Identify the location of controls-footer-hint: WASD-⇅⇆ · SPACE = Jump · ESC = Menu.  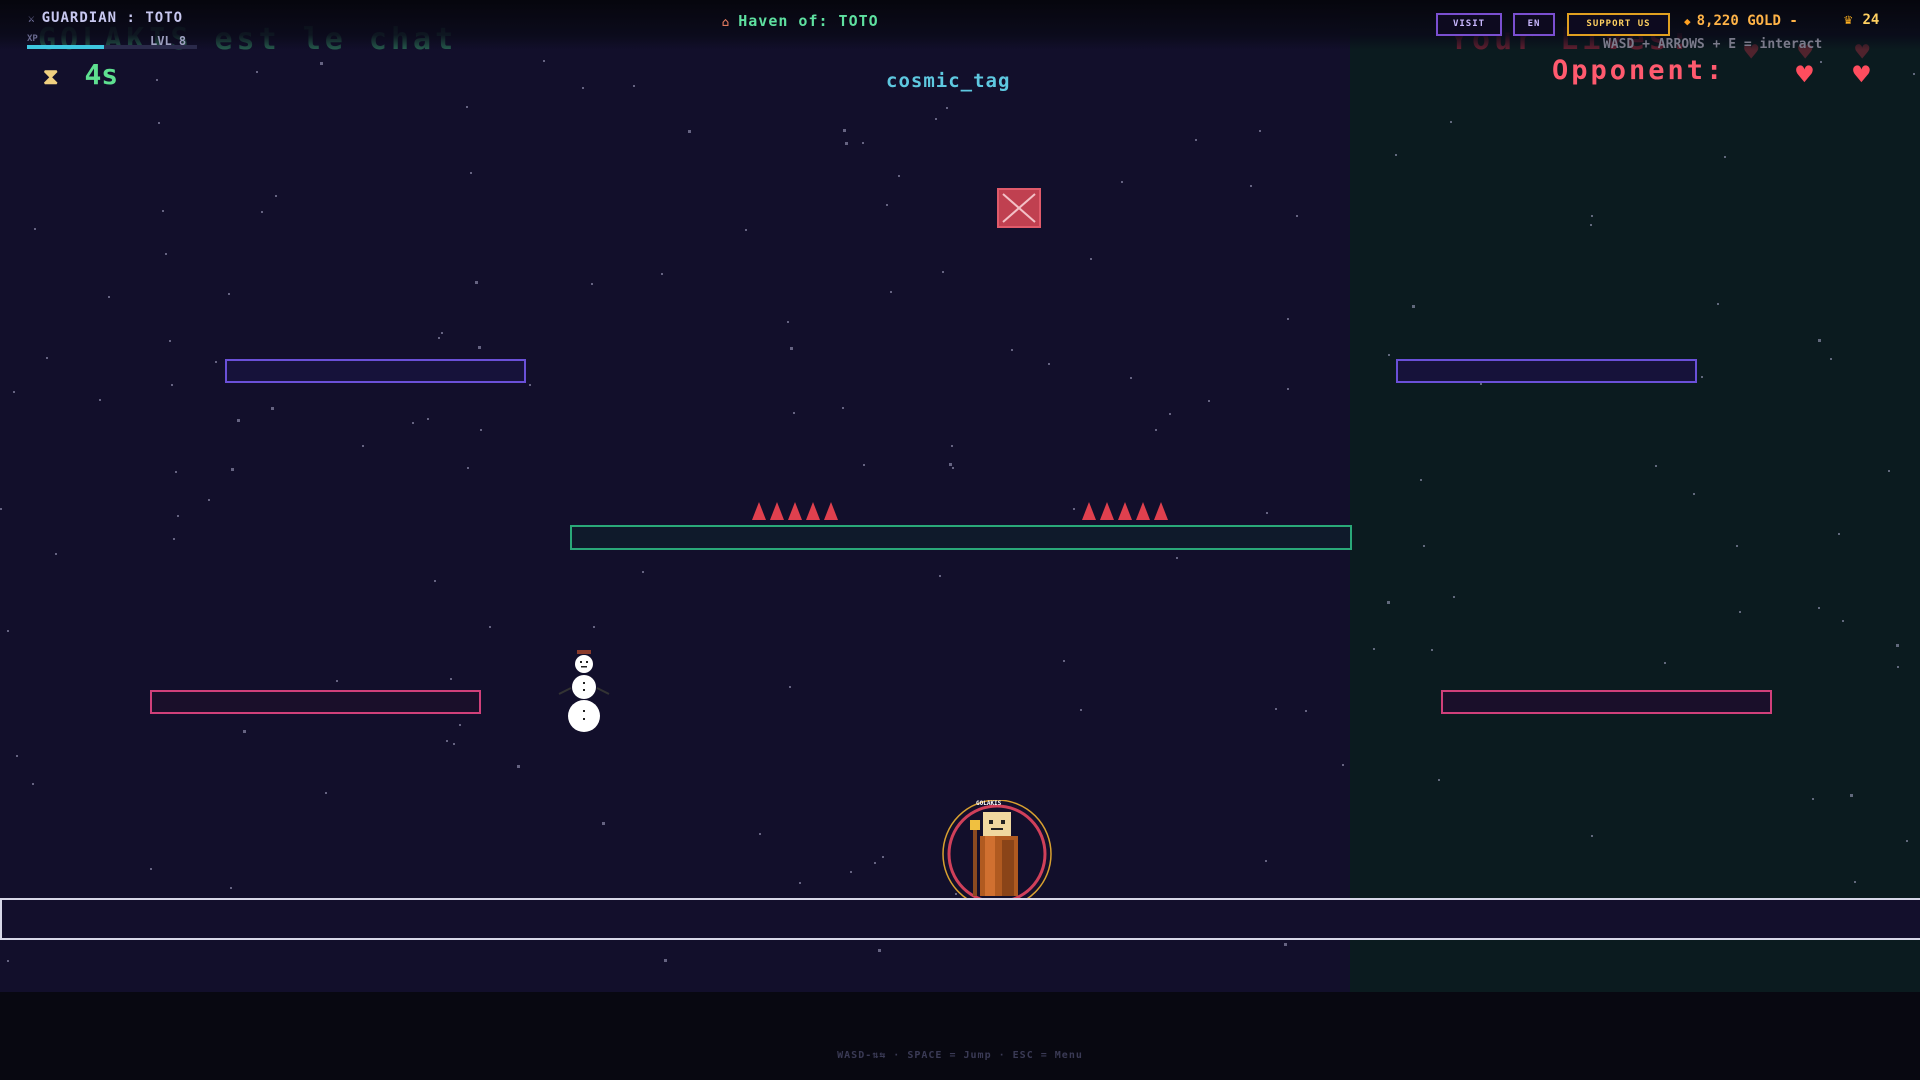
(960, 1055).